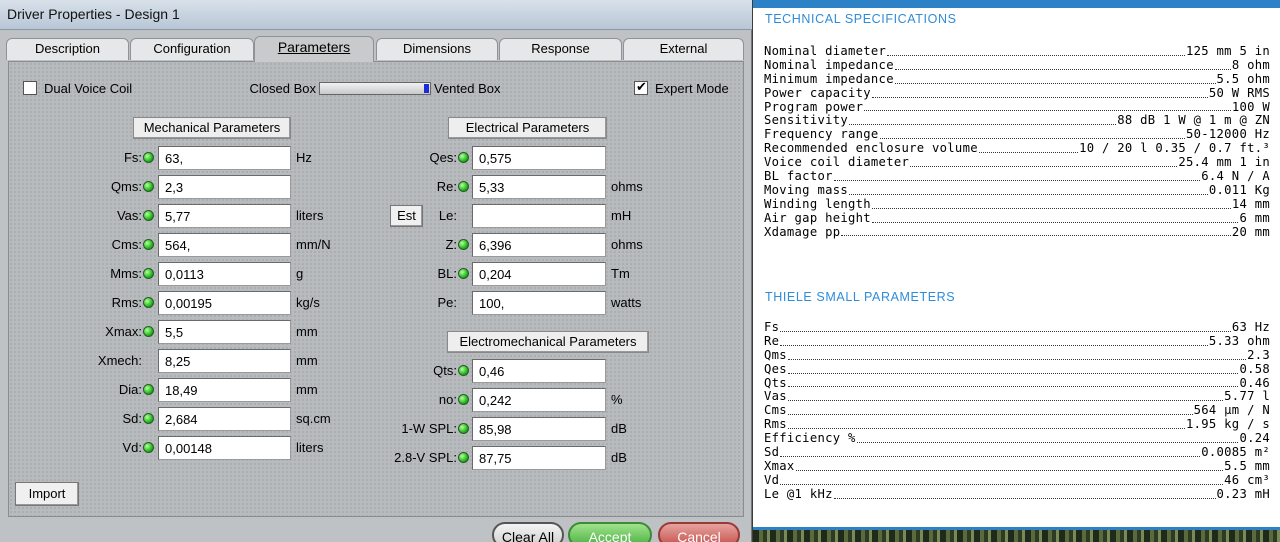  I want to click on technical-specifications-heading: TECHNICAL SPECIFICATIONS, so click(861, 19).